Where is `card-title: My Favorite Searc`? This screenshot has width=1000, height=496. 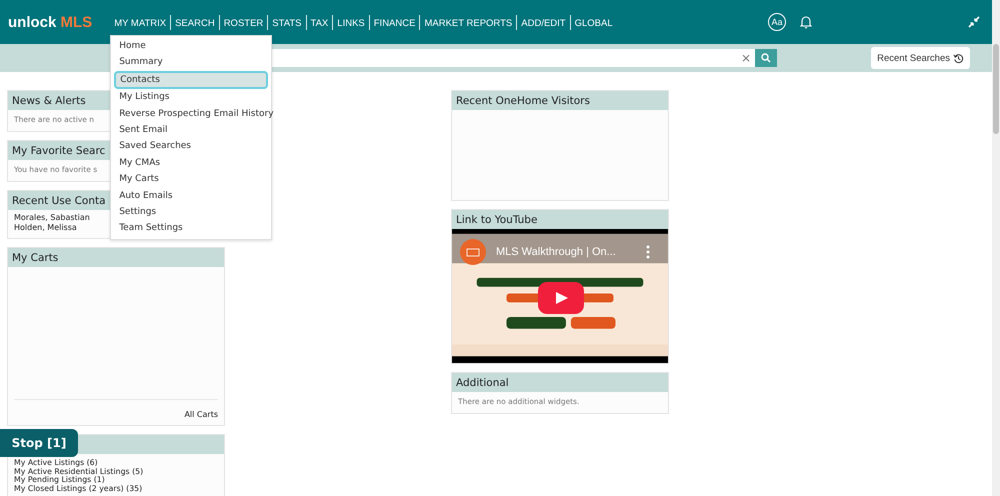 card-title: My Favorite Searc is located at coordinates (59, 150).